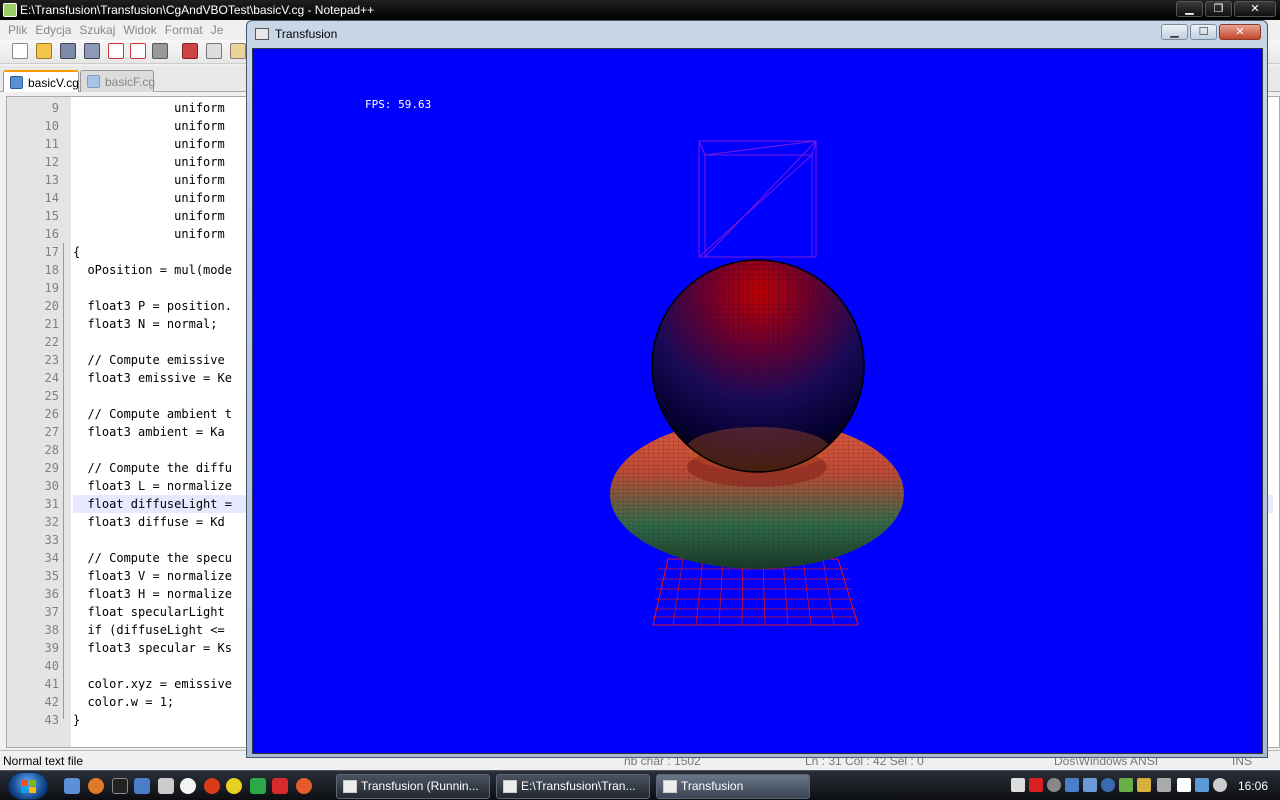  Describe the element at coordinates (51, 558) in the screenshot. I see `line-number: 34` at that location.